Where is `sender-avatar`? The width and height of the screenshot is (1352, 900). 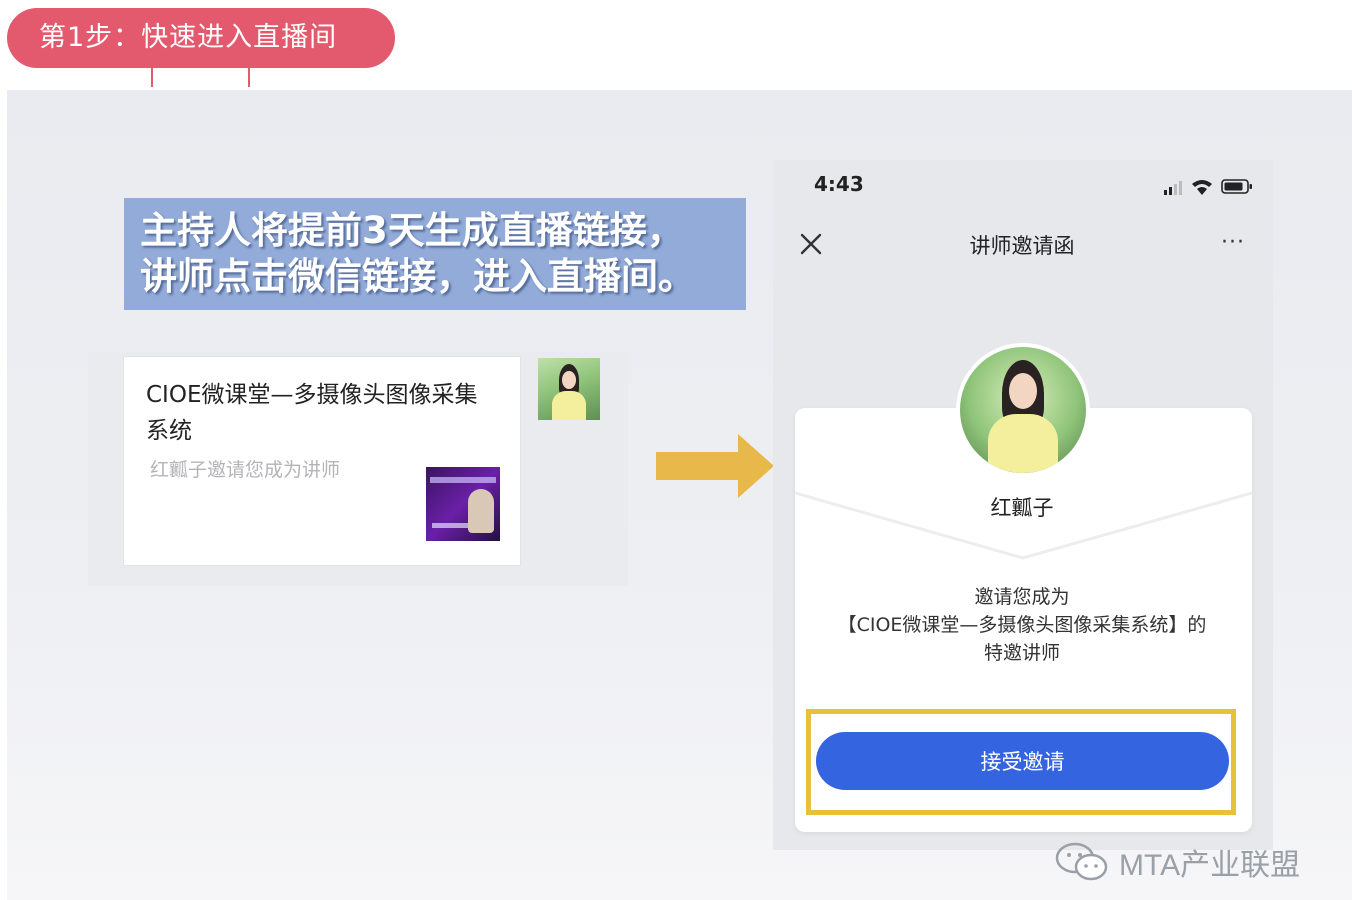
sender-avatar is located at coordinates (569, 389).